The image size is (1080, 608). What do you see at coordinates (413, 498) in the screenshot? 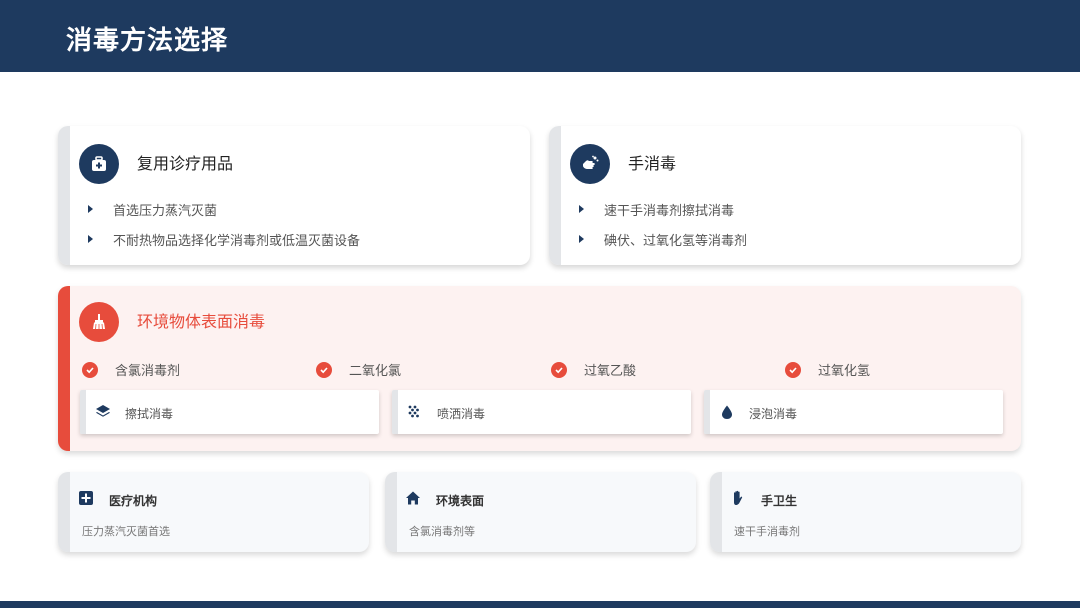
I see `home-icon` at bounding box center [413, 498].